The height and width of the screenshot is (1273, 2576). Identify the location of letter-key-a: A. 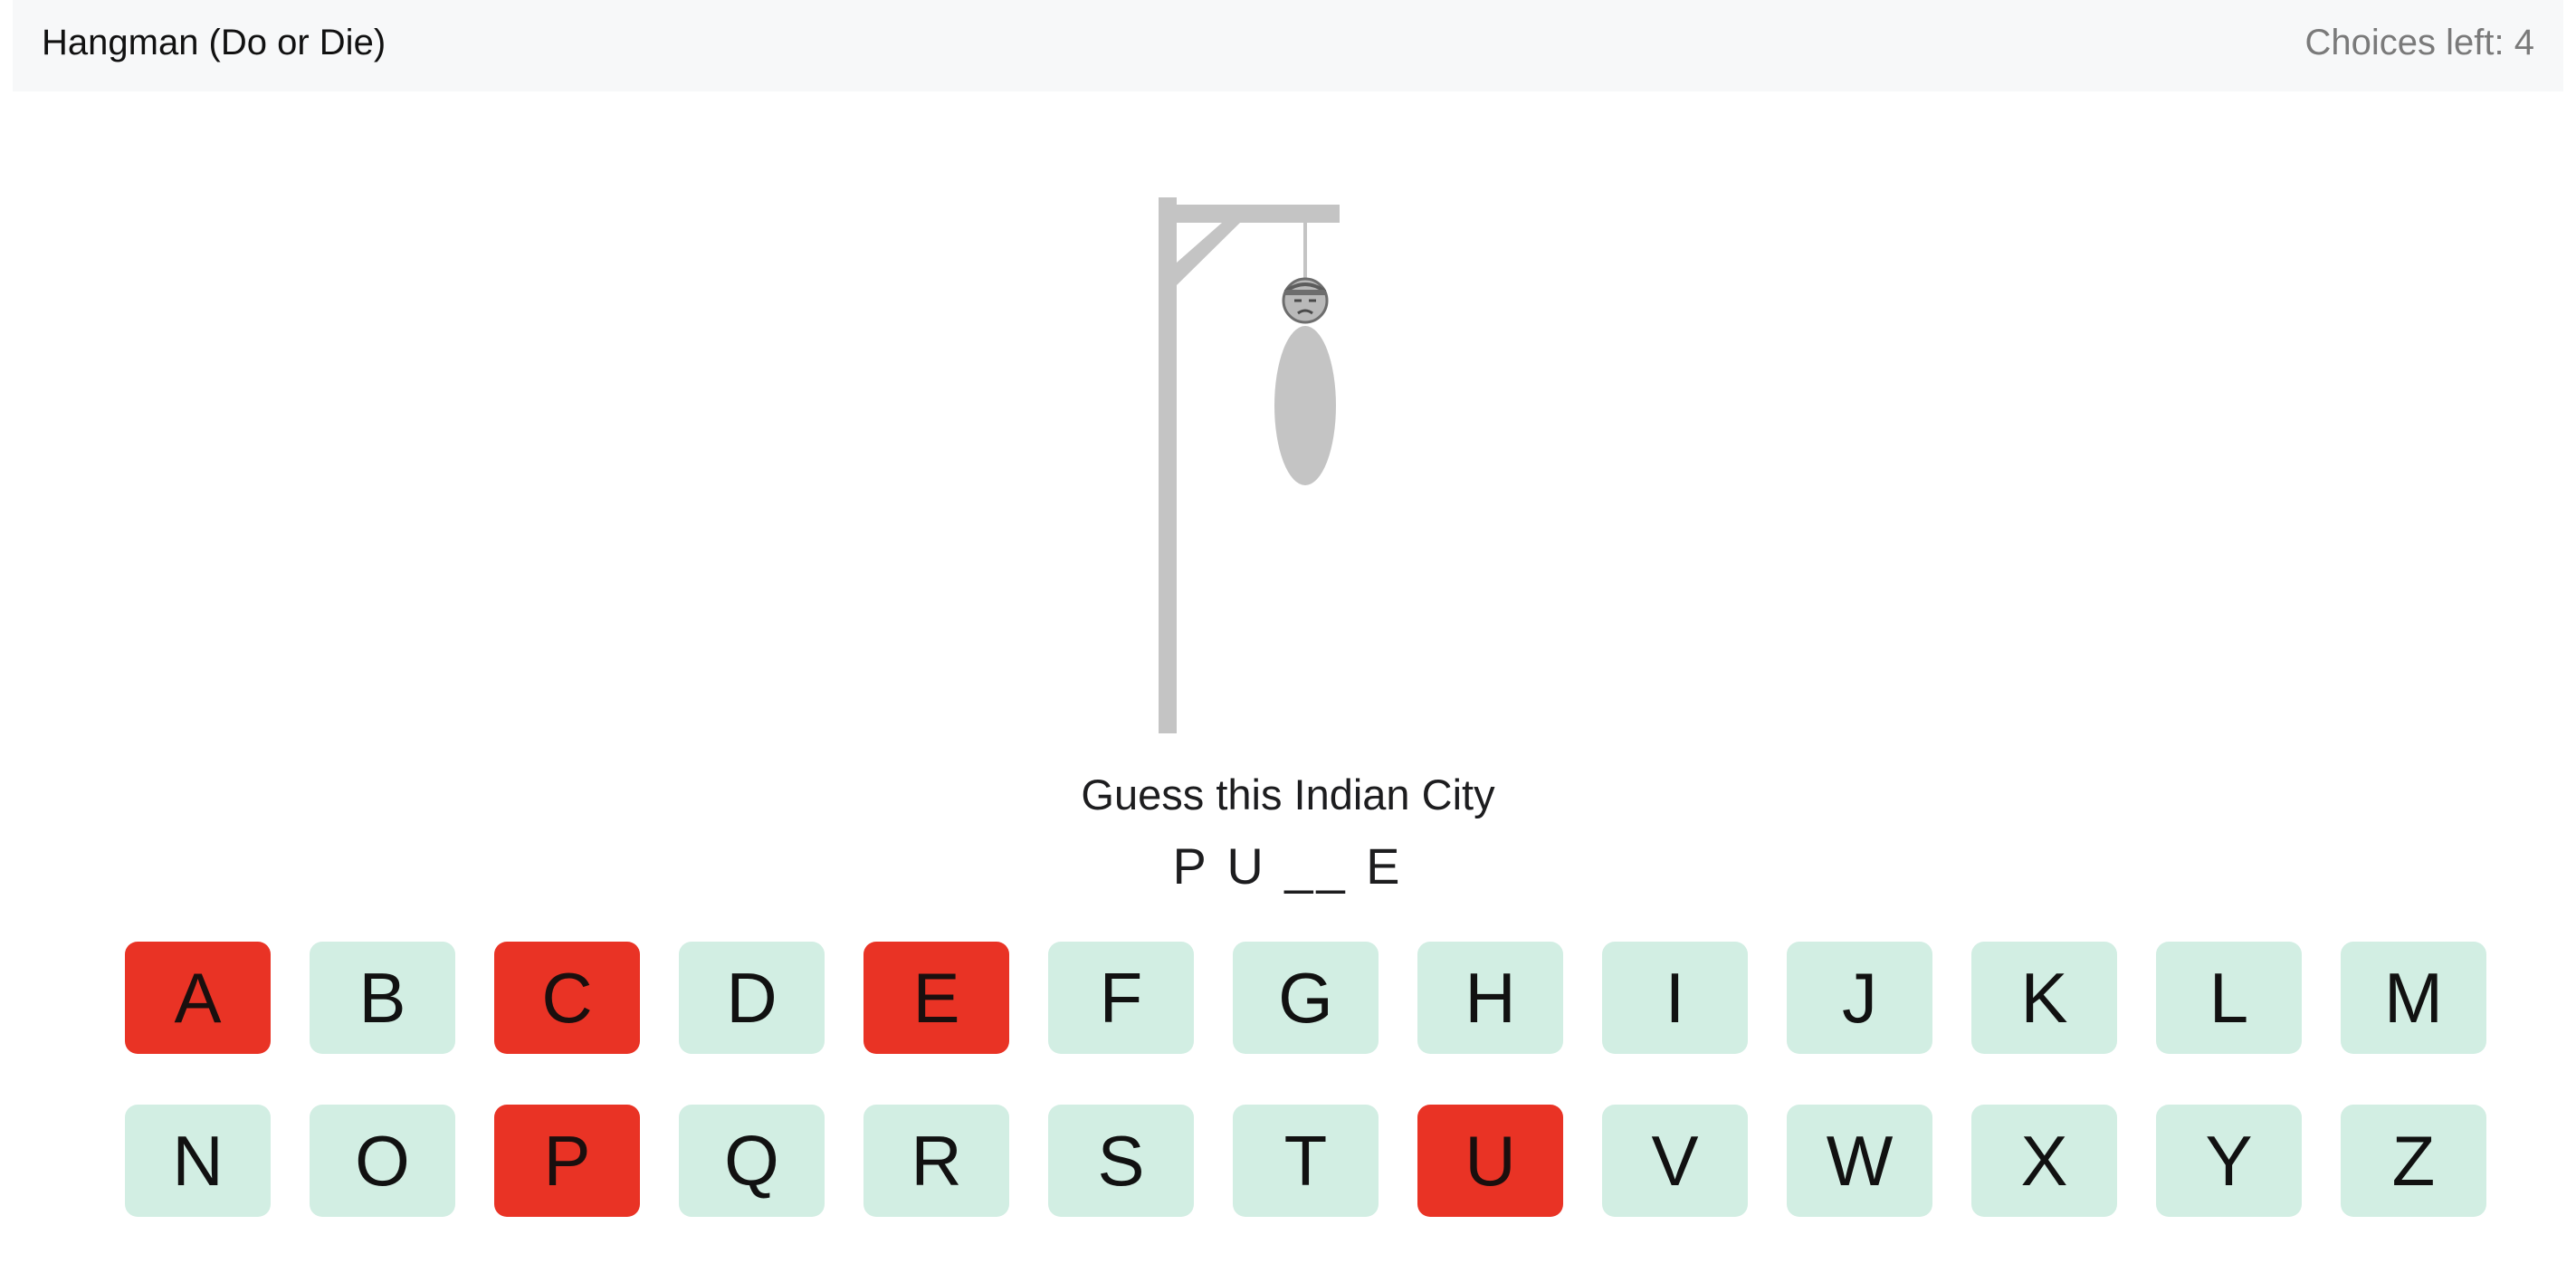
(198, 998).